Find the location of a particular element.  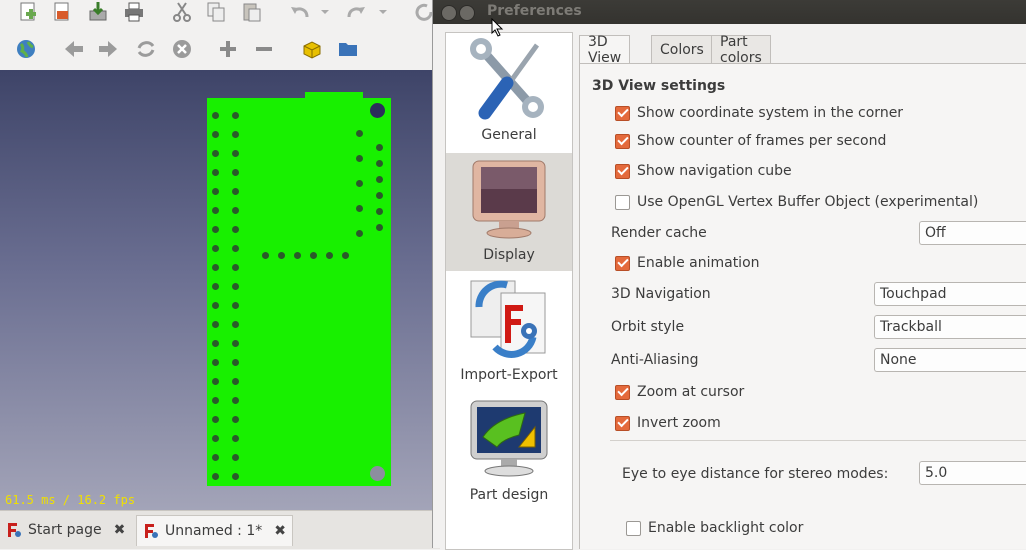

back-arrow-icon is located at coordinates (74, 49).